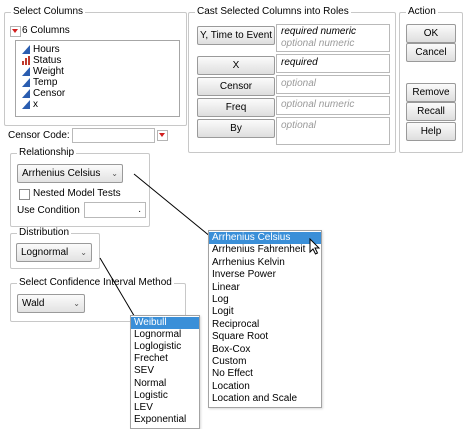 The width and height of the screenshot is (466, 429). Describe the element at coordinates (265, 300) in the screenshot. I see `relationship-menu-item: Log` at that location.